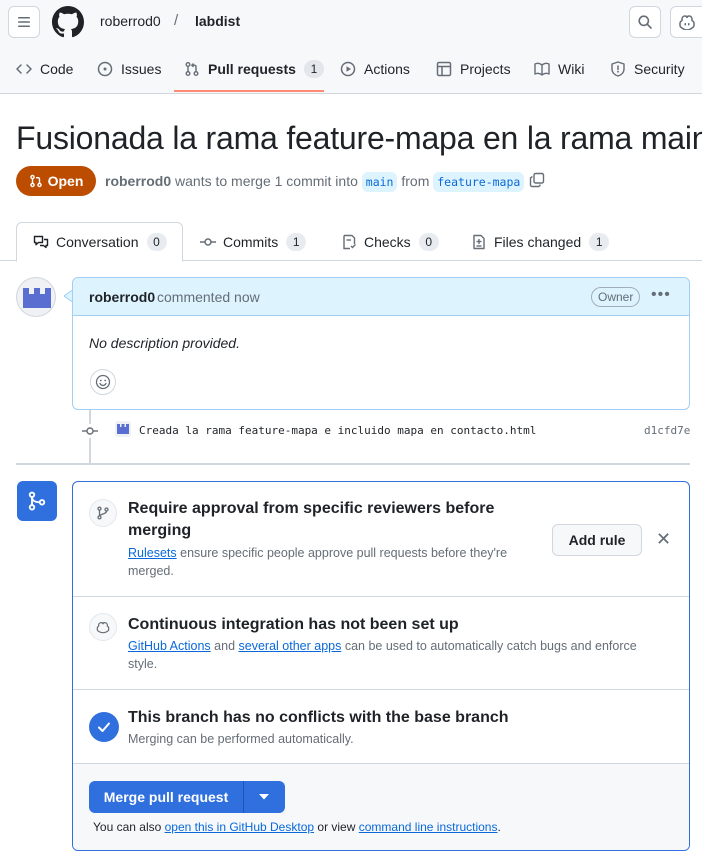  Describe the element at coordinates (537, 180) in the screenshot. I see `copy-icon` at that location.